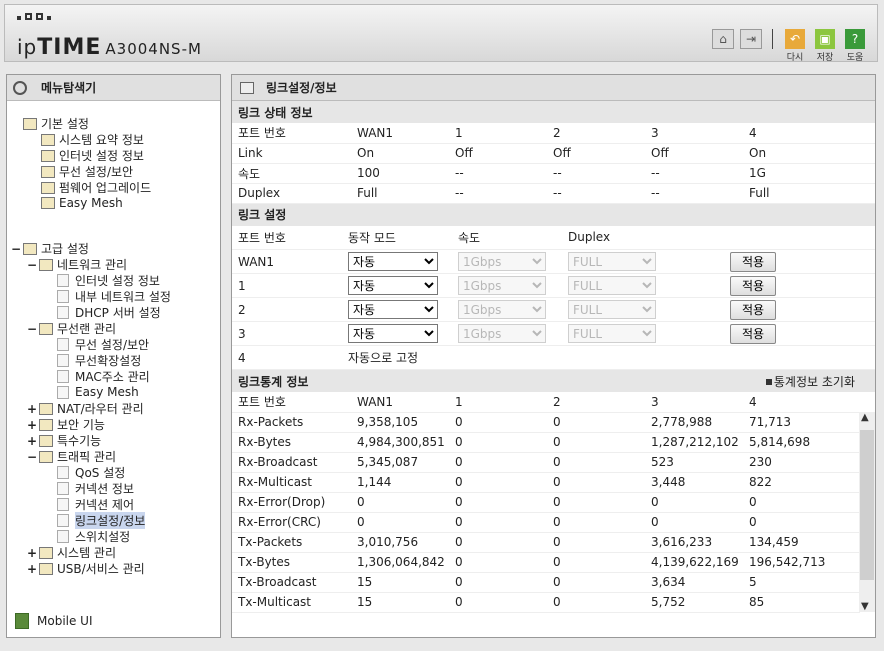 The width and height of the screenshot is (884, 651). I want to click on menu-item: MAC주소 관리, so click(103, 376).